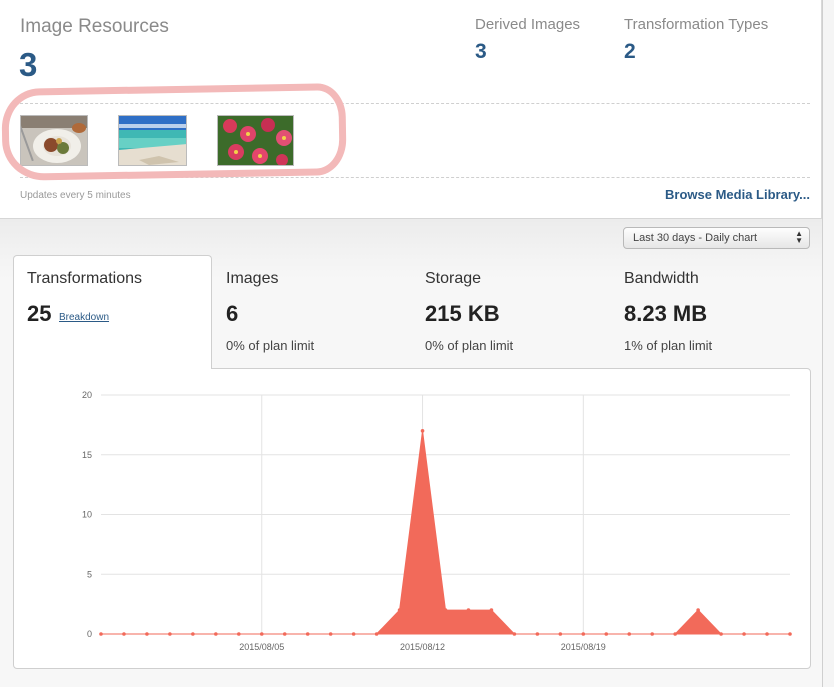 The image size is (834, 687). What do you see at coordinates (453, 279) in the screenshot?
I see `tab-storage-label: Storage` at bounding box center [453, 279].